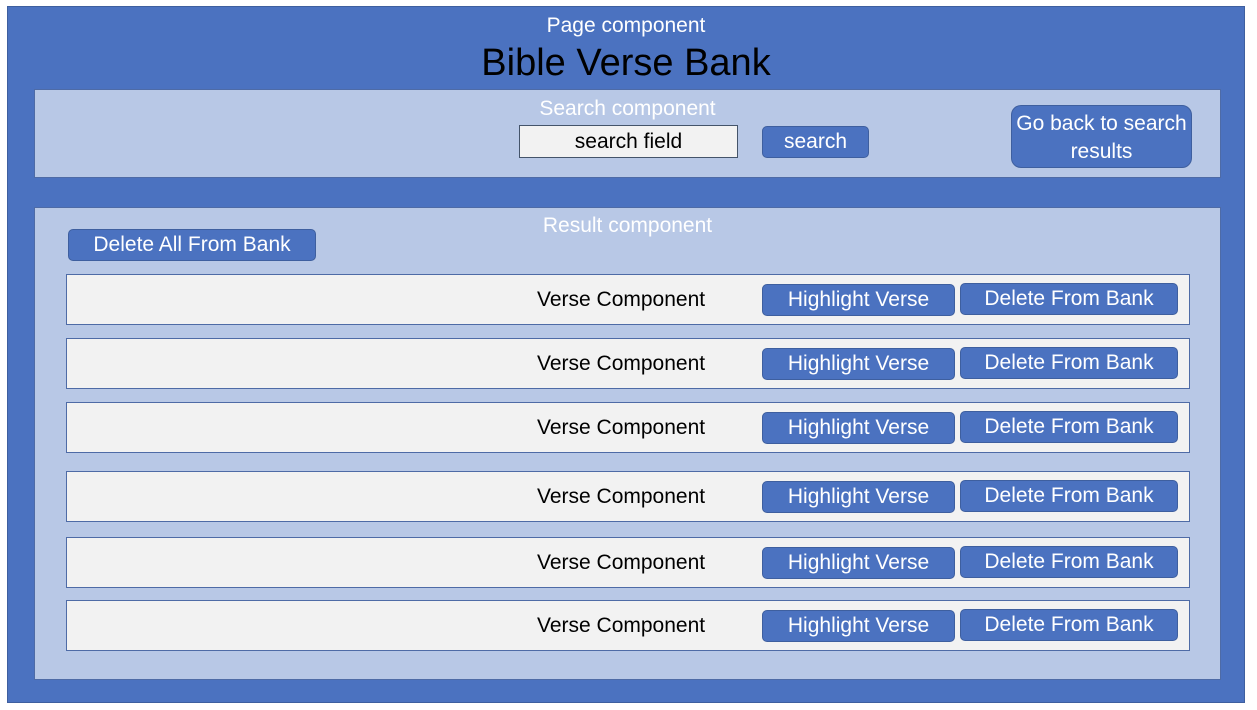  I want to click on page-component-label: Page component, so click(626, 25).